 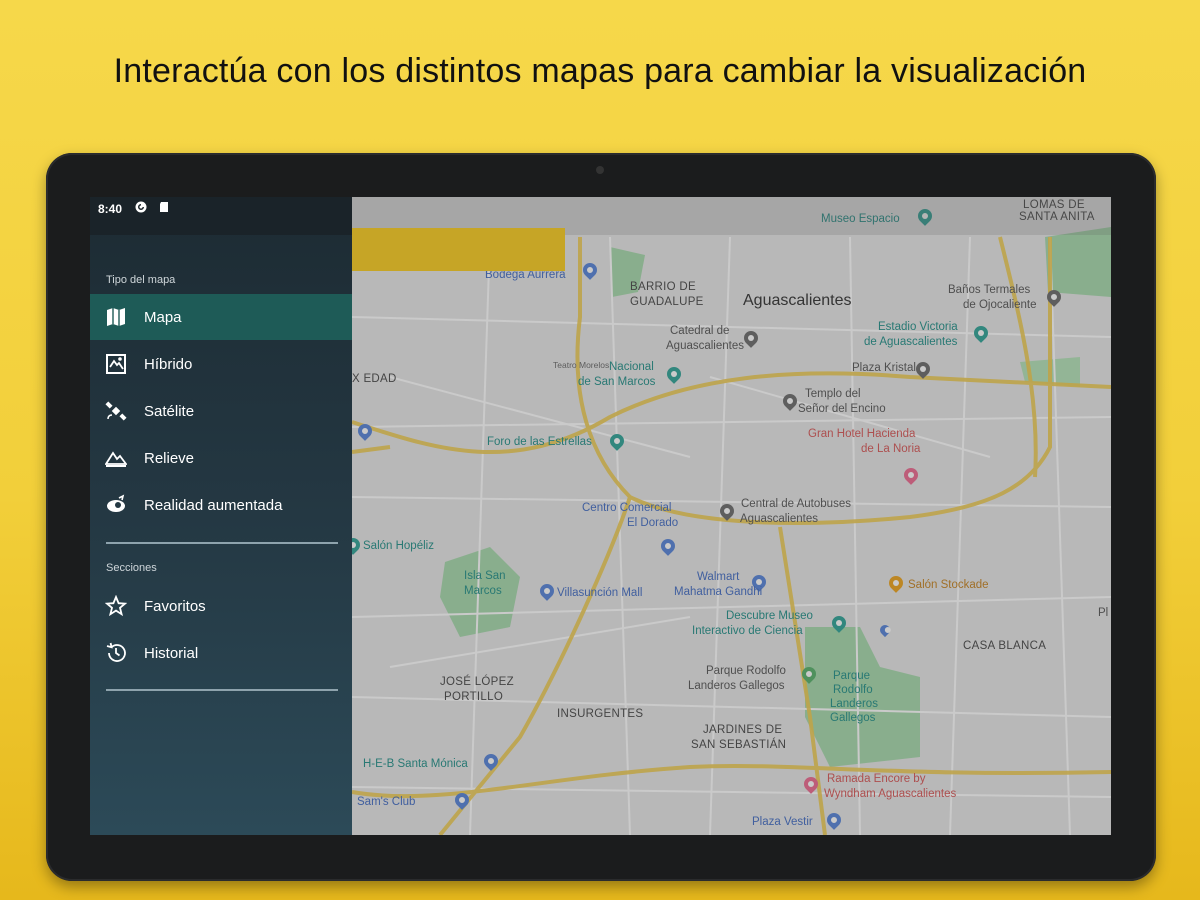 What do you see at coordinates (169, 411) in the screenshot?
I see `menu-label: Satélite` at bounding box center [169, 411].